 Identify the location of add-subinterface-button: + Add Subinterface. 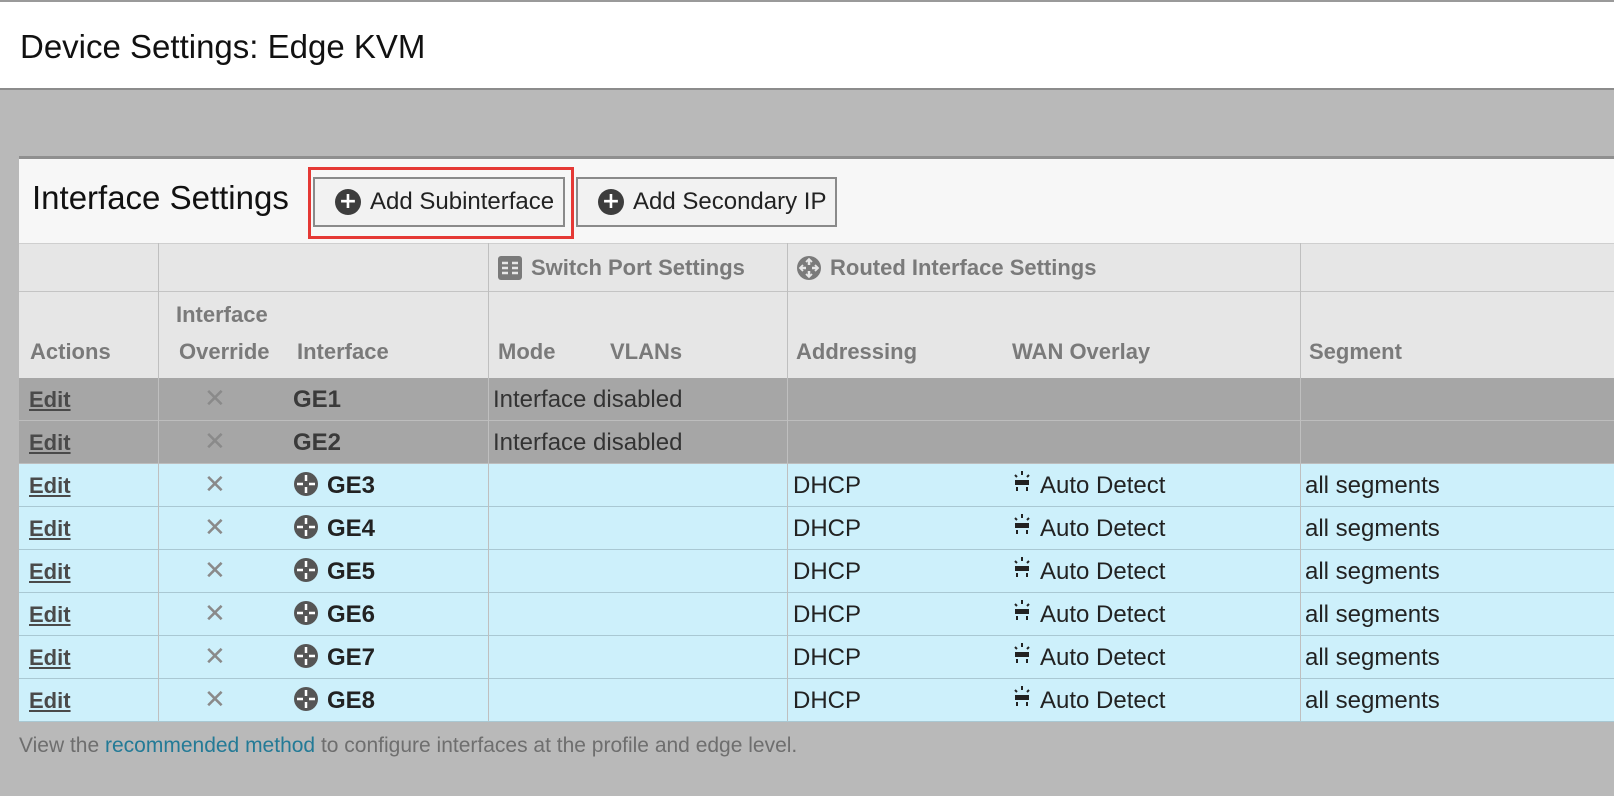
(439, 202).